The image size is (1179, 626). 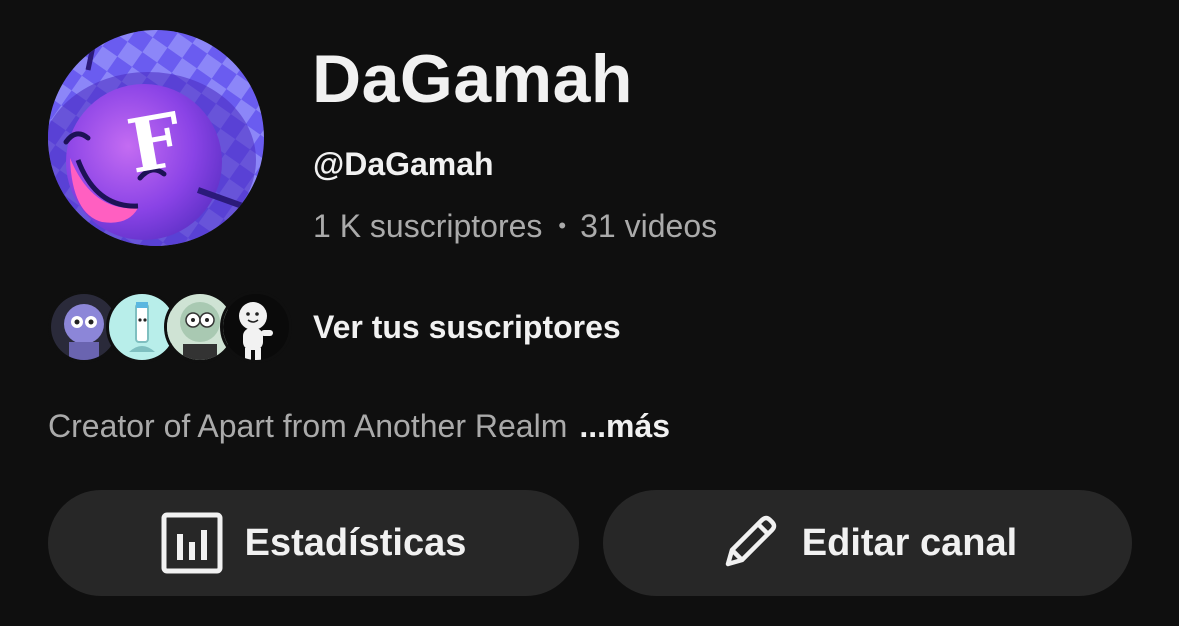 I want to click on subscriber-avatar, so click(x=256, y=327).